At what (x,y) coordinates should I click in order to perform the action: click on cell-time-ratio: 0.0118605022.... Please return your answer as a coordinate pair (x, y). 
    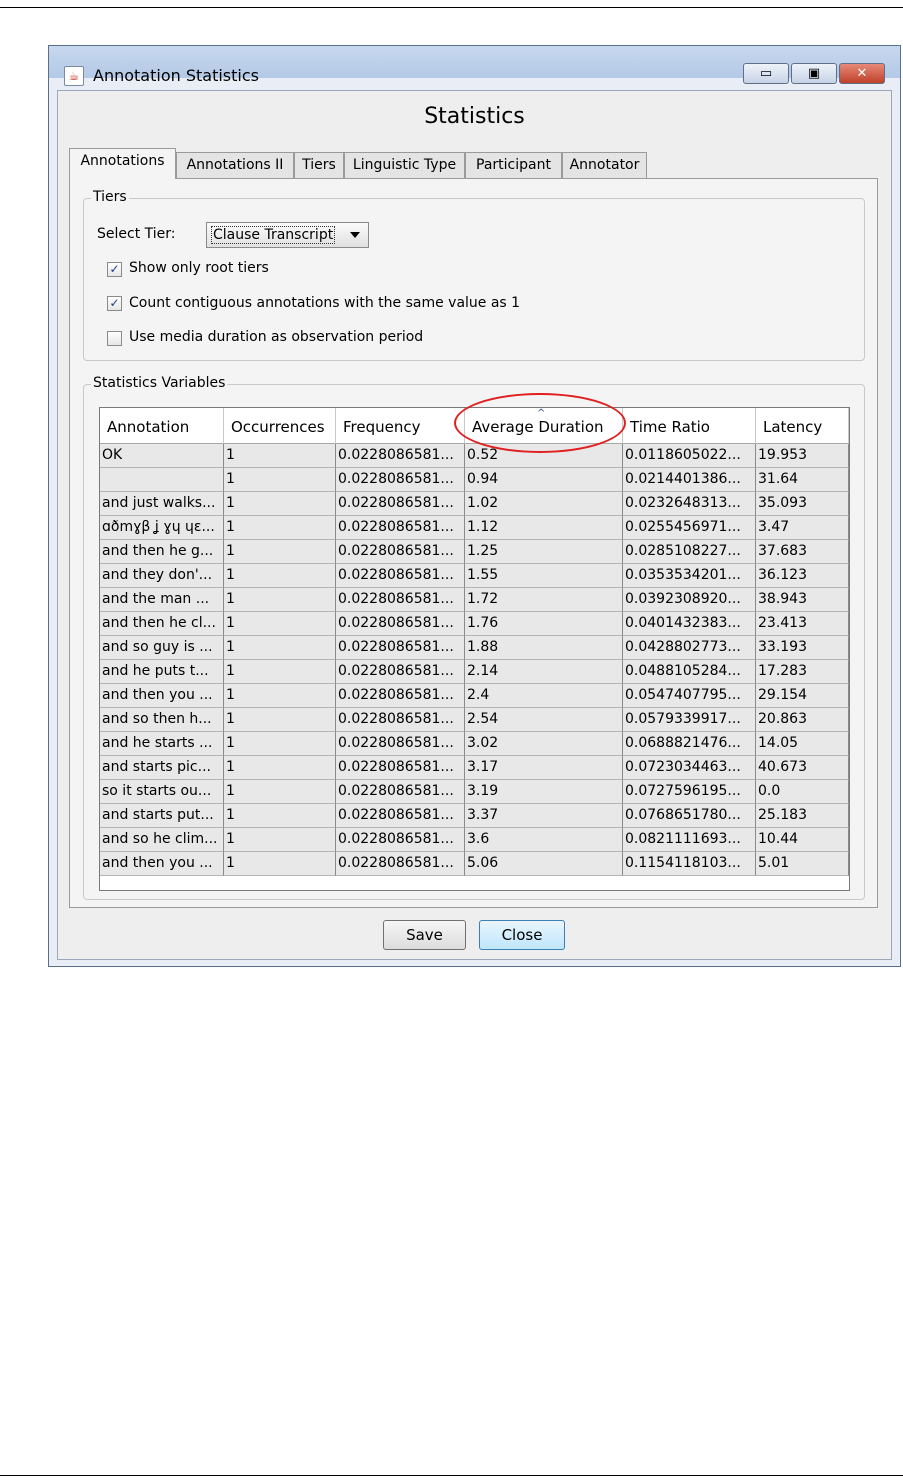
    Looking at the image, I should click on (689, 456).